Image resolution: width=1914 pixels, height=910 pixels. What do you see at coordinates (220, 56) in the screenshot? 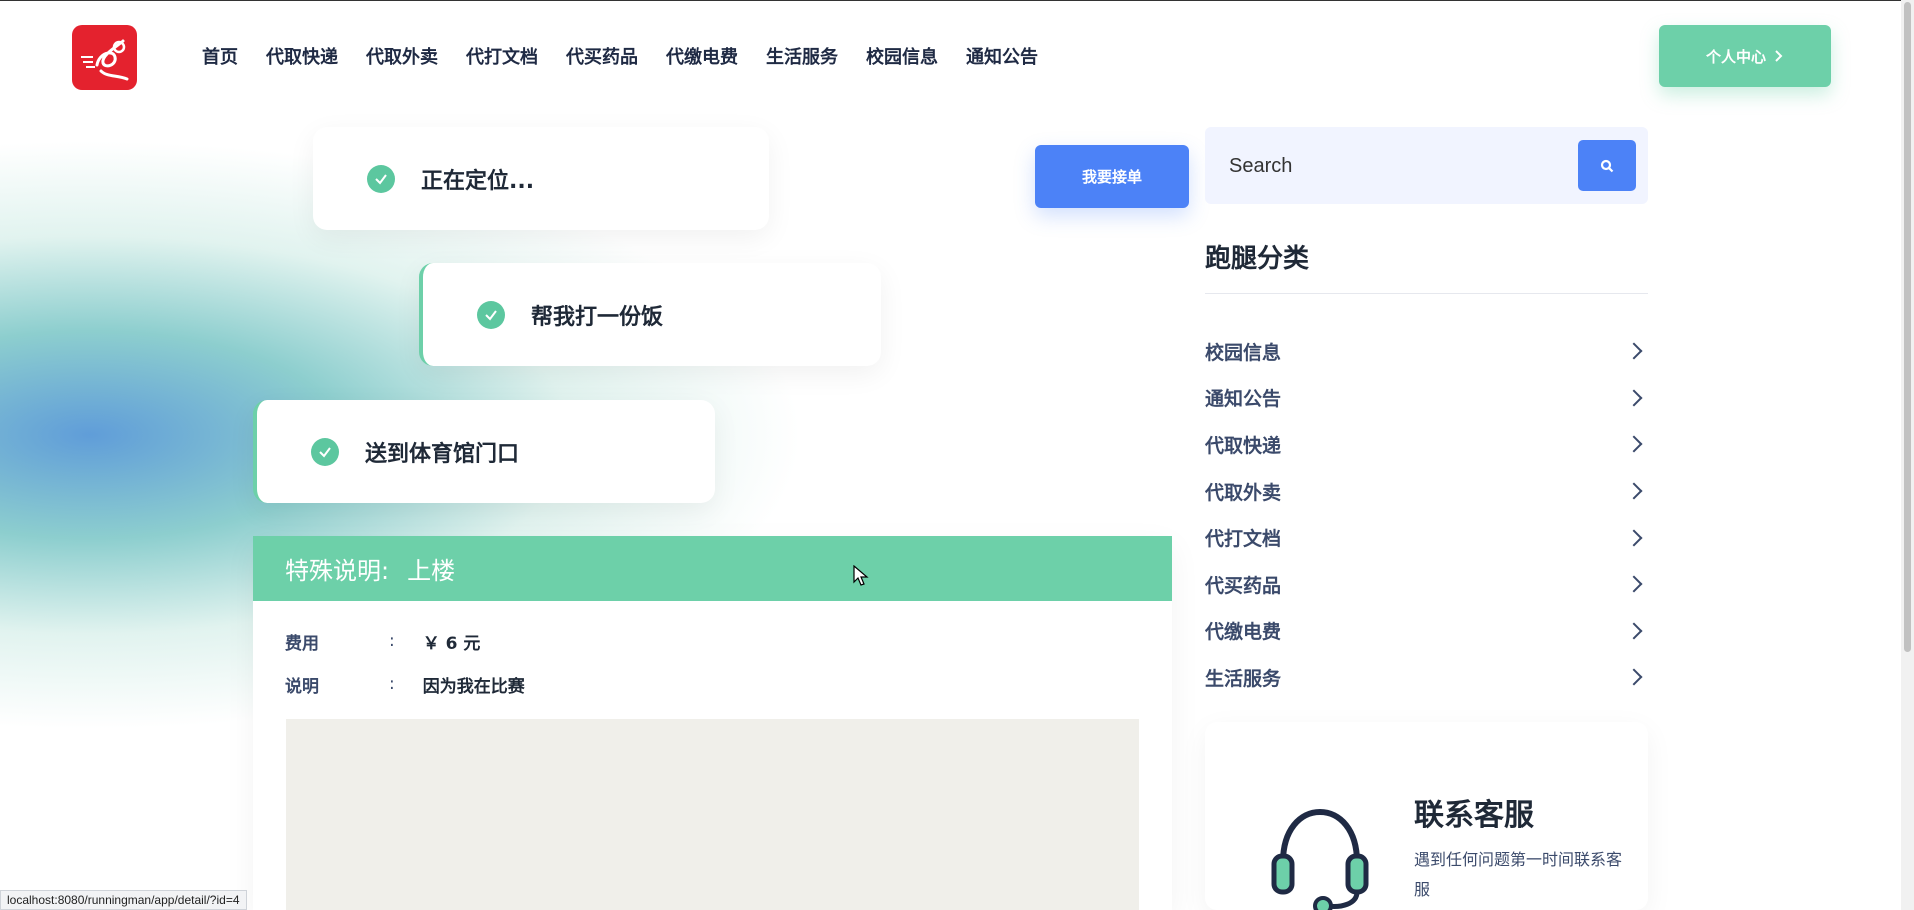
I see `nav-home: 首页` at bounding box center [220, 56].